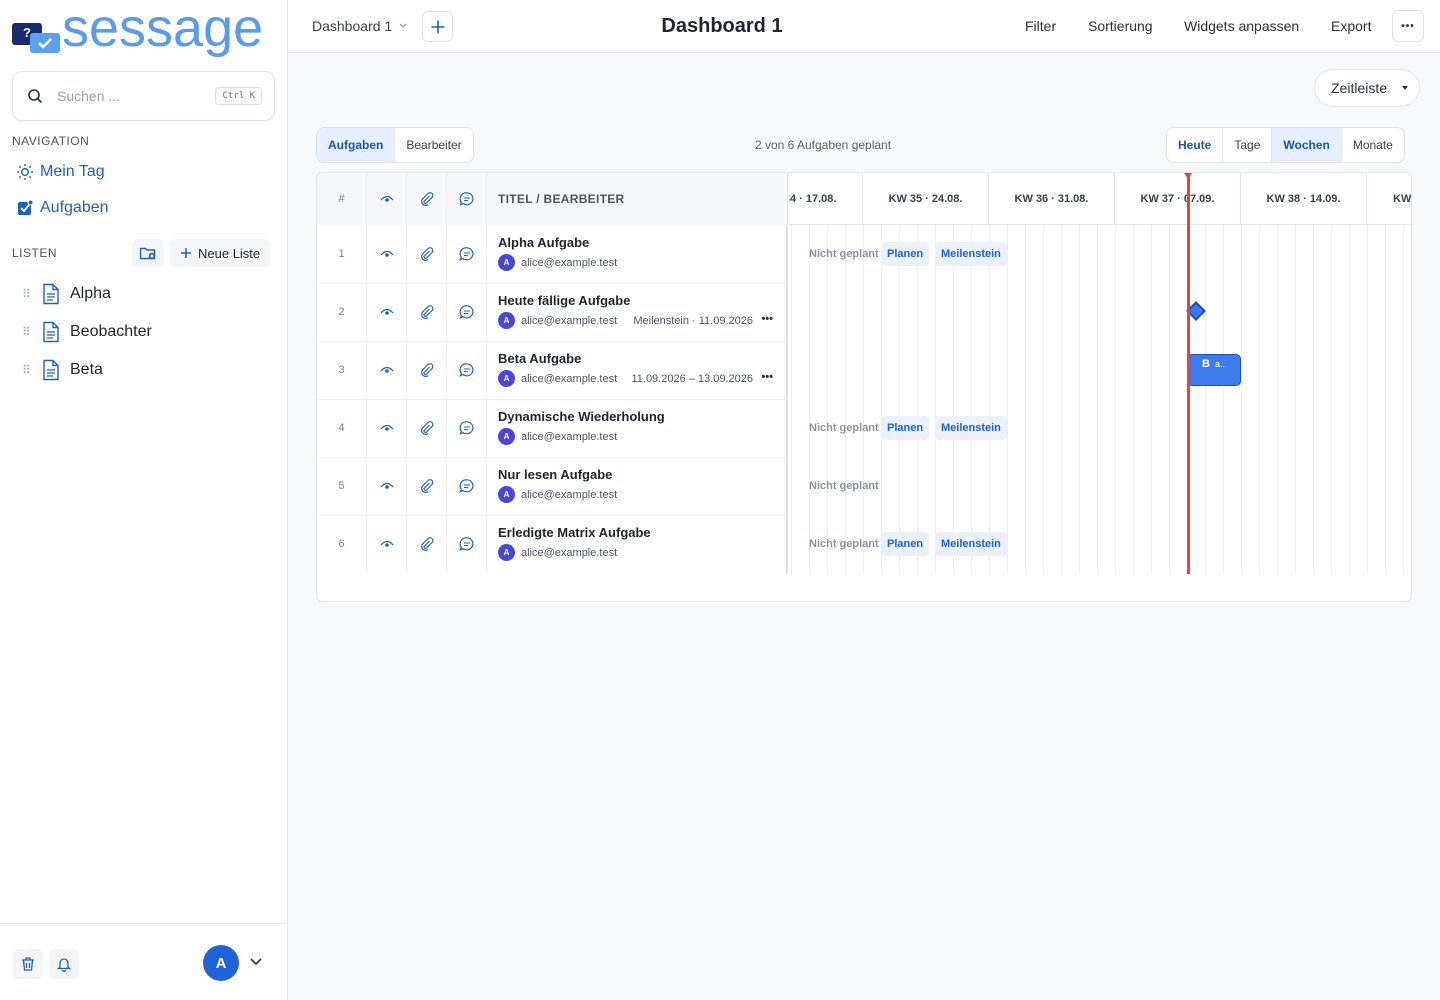 The height and width of the screenshot is (1000, 1440). Describe the element at coordinates (692, 379) in the screenshot. I see `task-date: 11.09.2026 – 13.09.2026` at that location.